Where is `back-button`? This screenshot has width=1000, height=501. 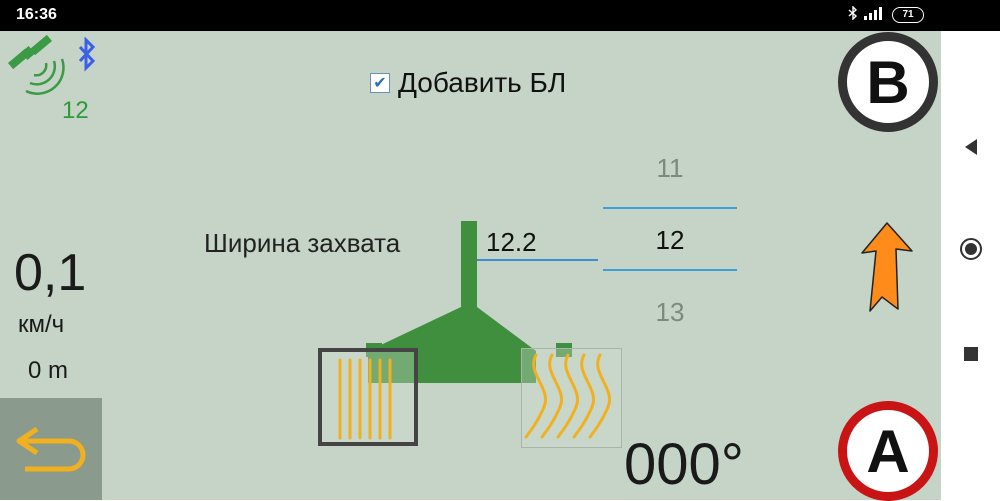
back-button is located at coordinates (51, 449).